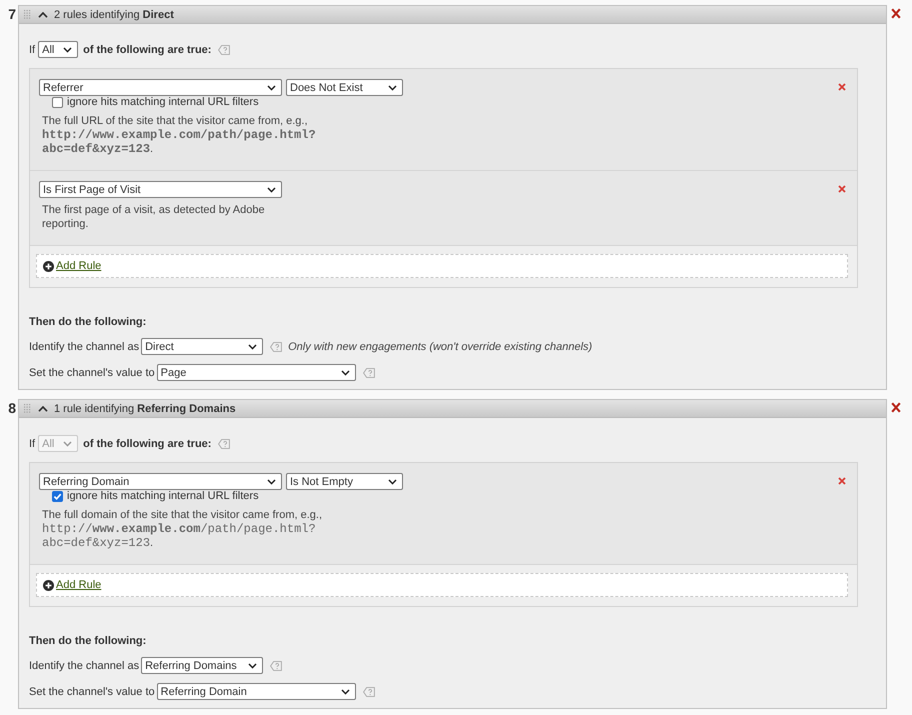  Describe the element at coordinates (153, 217) in the screenshot. I see `rule-description: The first page of a visit, as detected by Adobe reporting.` at that location.